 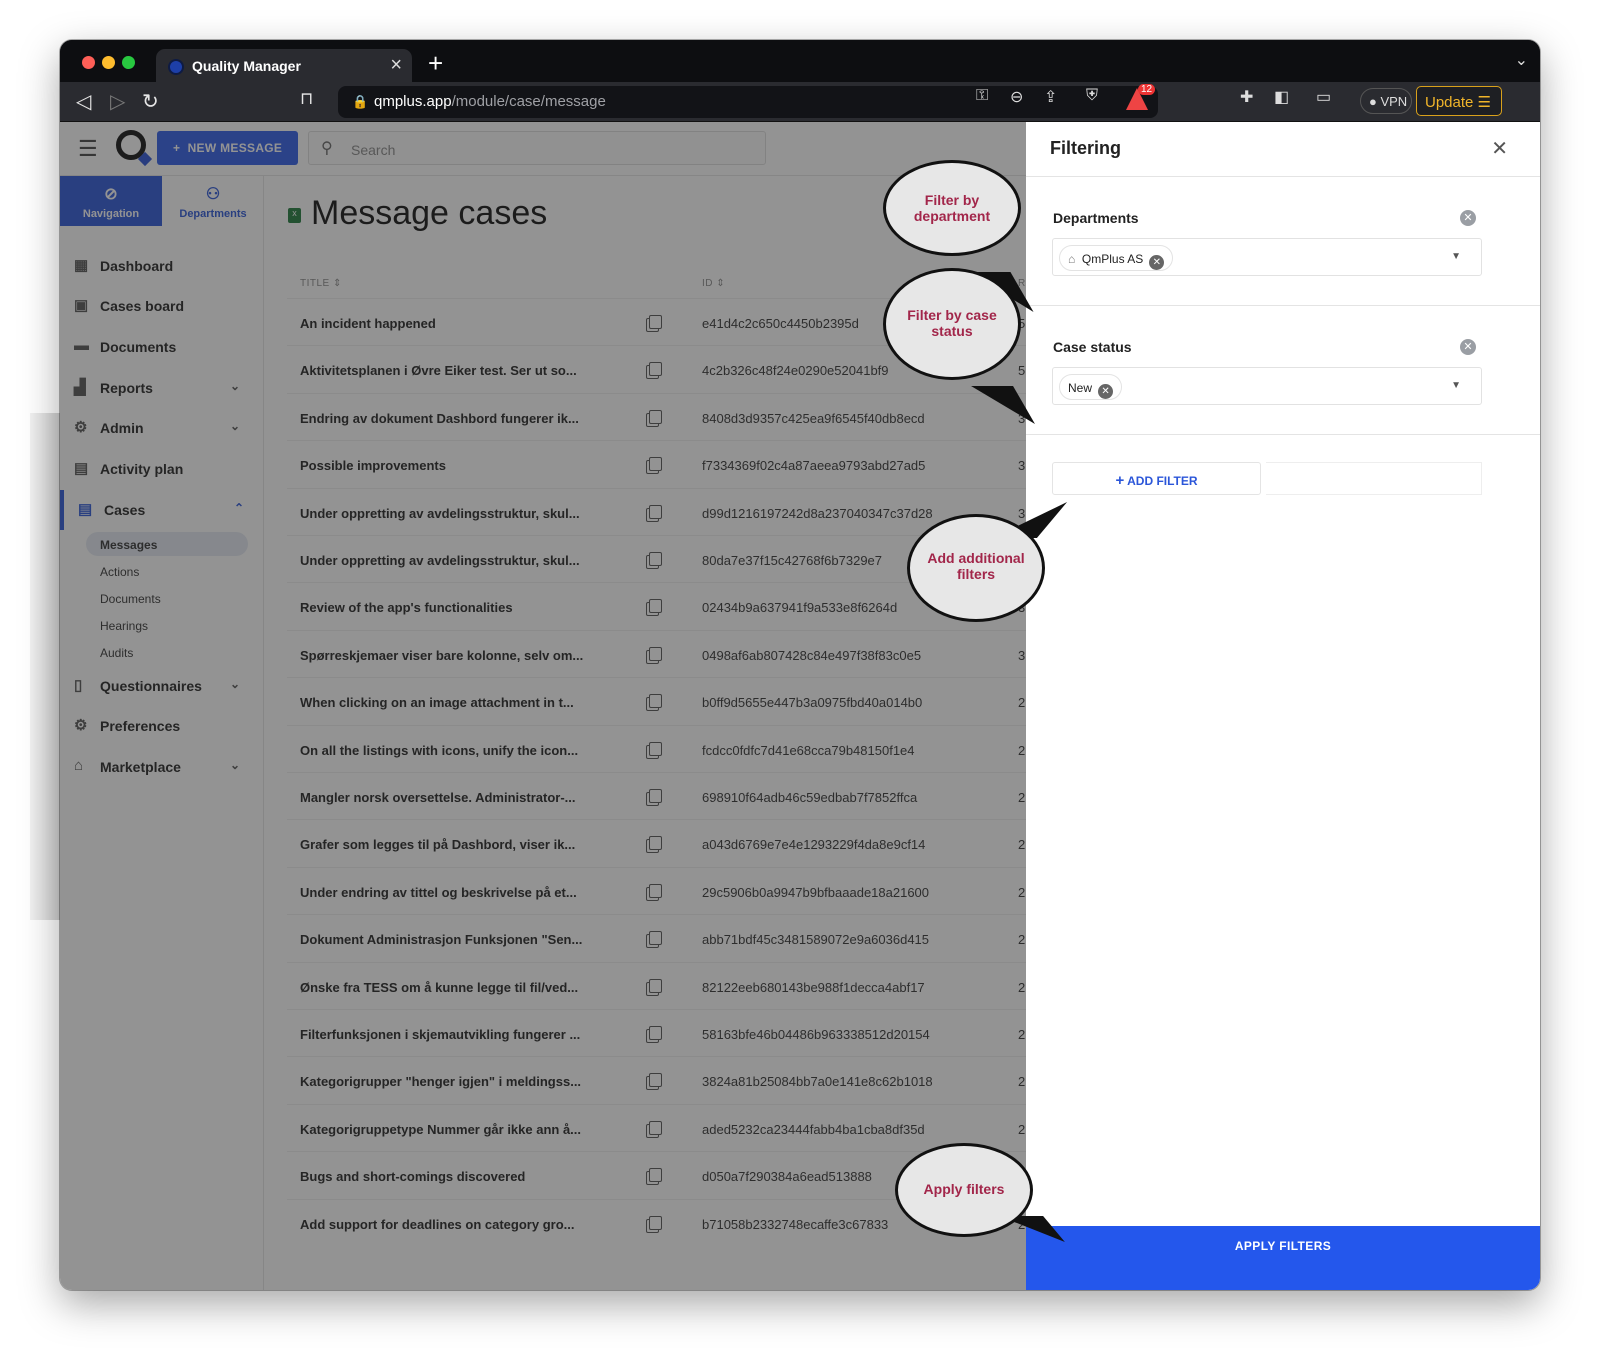 What do you see at coordinates (1120, 480) in the screenshot?
I see `plus-icon: +` at bounding box center [1120, 480].